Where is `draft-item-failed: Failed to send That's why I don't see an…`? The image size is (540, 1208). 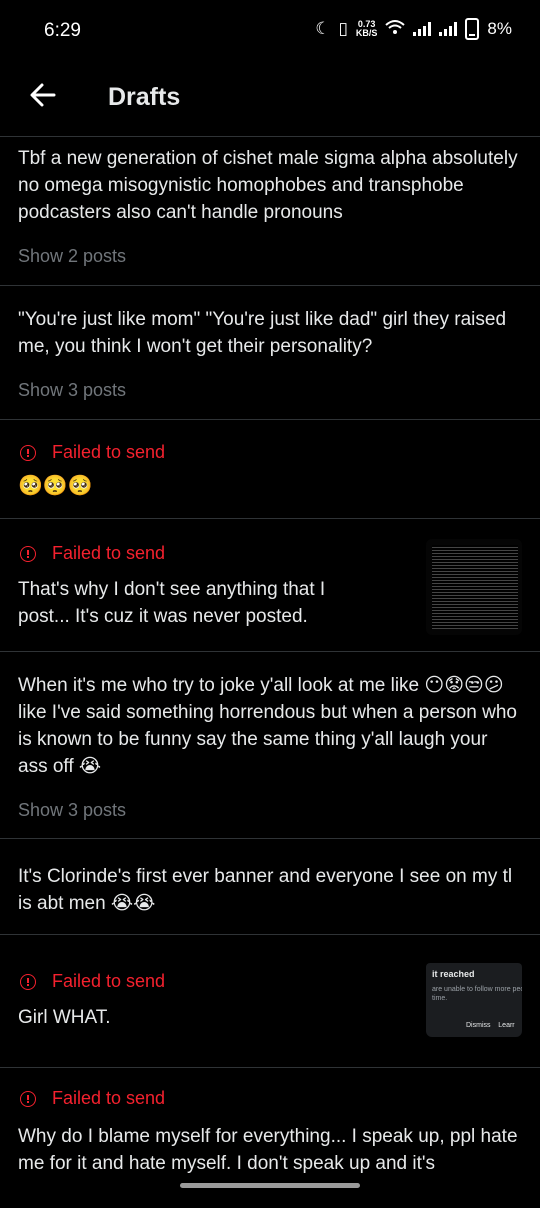
draft-item-failed: Failed to send That's why I don't see an… is located at coordinates (270, 585).